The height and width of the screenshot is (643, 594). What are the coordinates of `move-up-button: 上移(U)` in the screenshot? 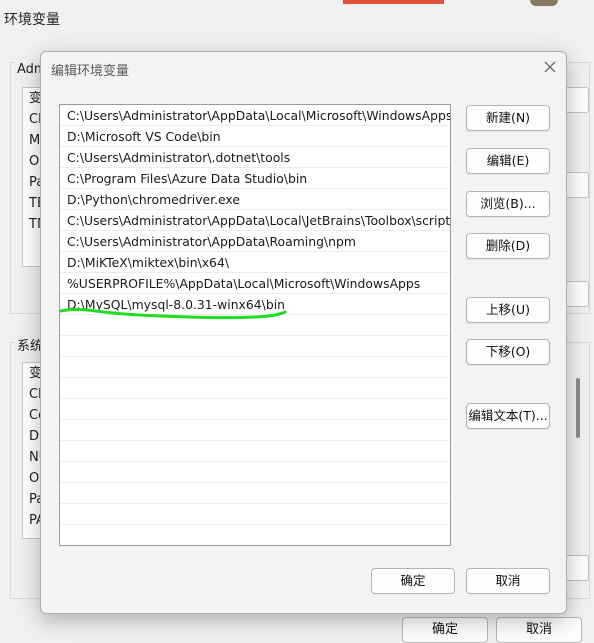 It's located at (508, 310).